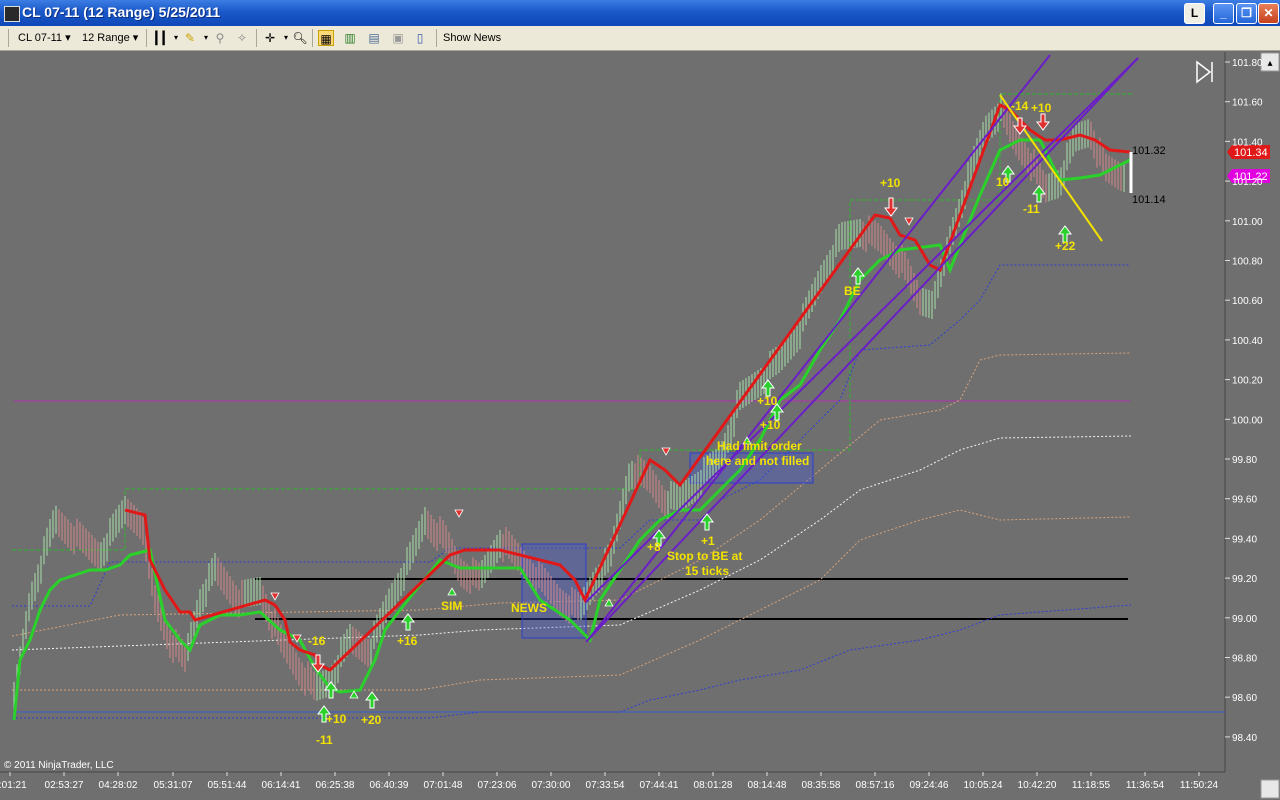  What do you see at coordinates (640, 13) in the screenshot?
I see `title-bar: CL 07-11 (12 Range) 5/25/2011 L _ ❐ ✕` at bounding box center [640, 13].